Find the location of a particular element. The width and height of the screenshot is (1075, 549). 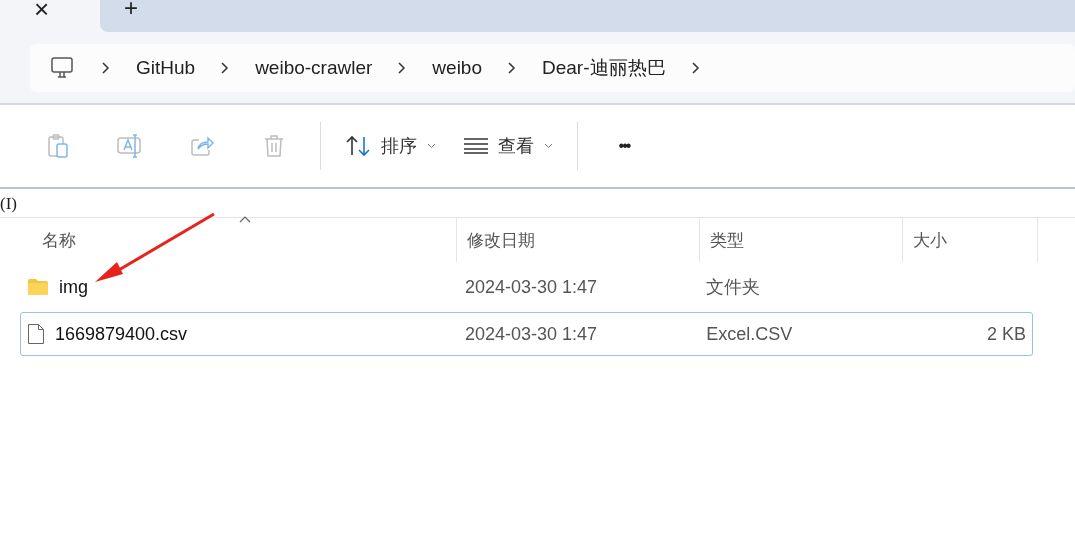

sort-icon is located at coordinates (358, 146).